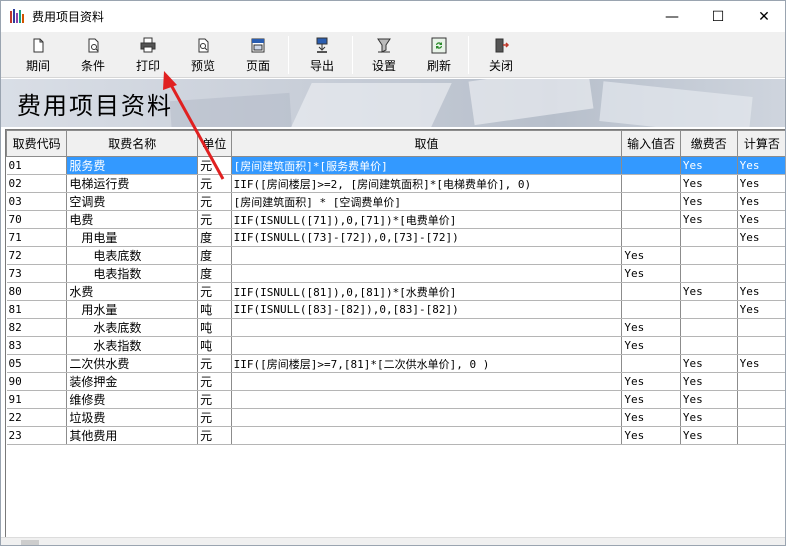 The width and height of the screenshot is (786, 546). Describe the element at coordinates (37, 381) in the screenshot. I see `cell-code: 90` at that location.